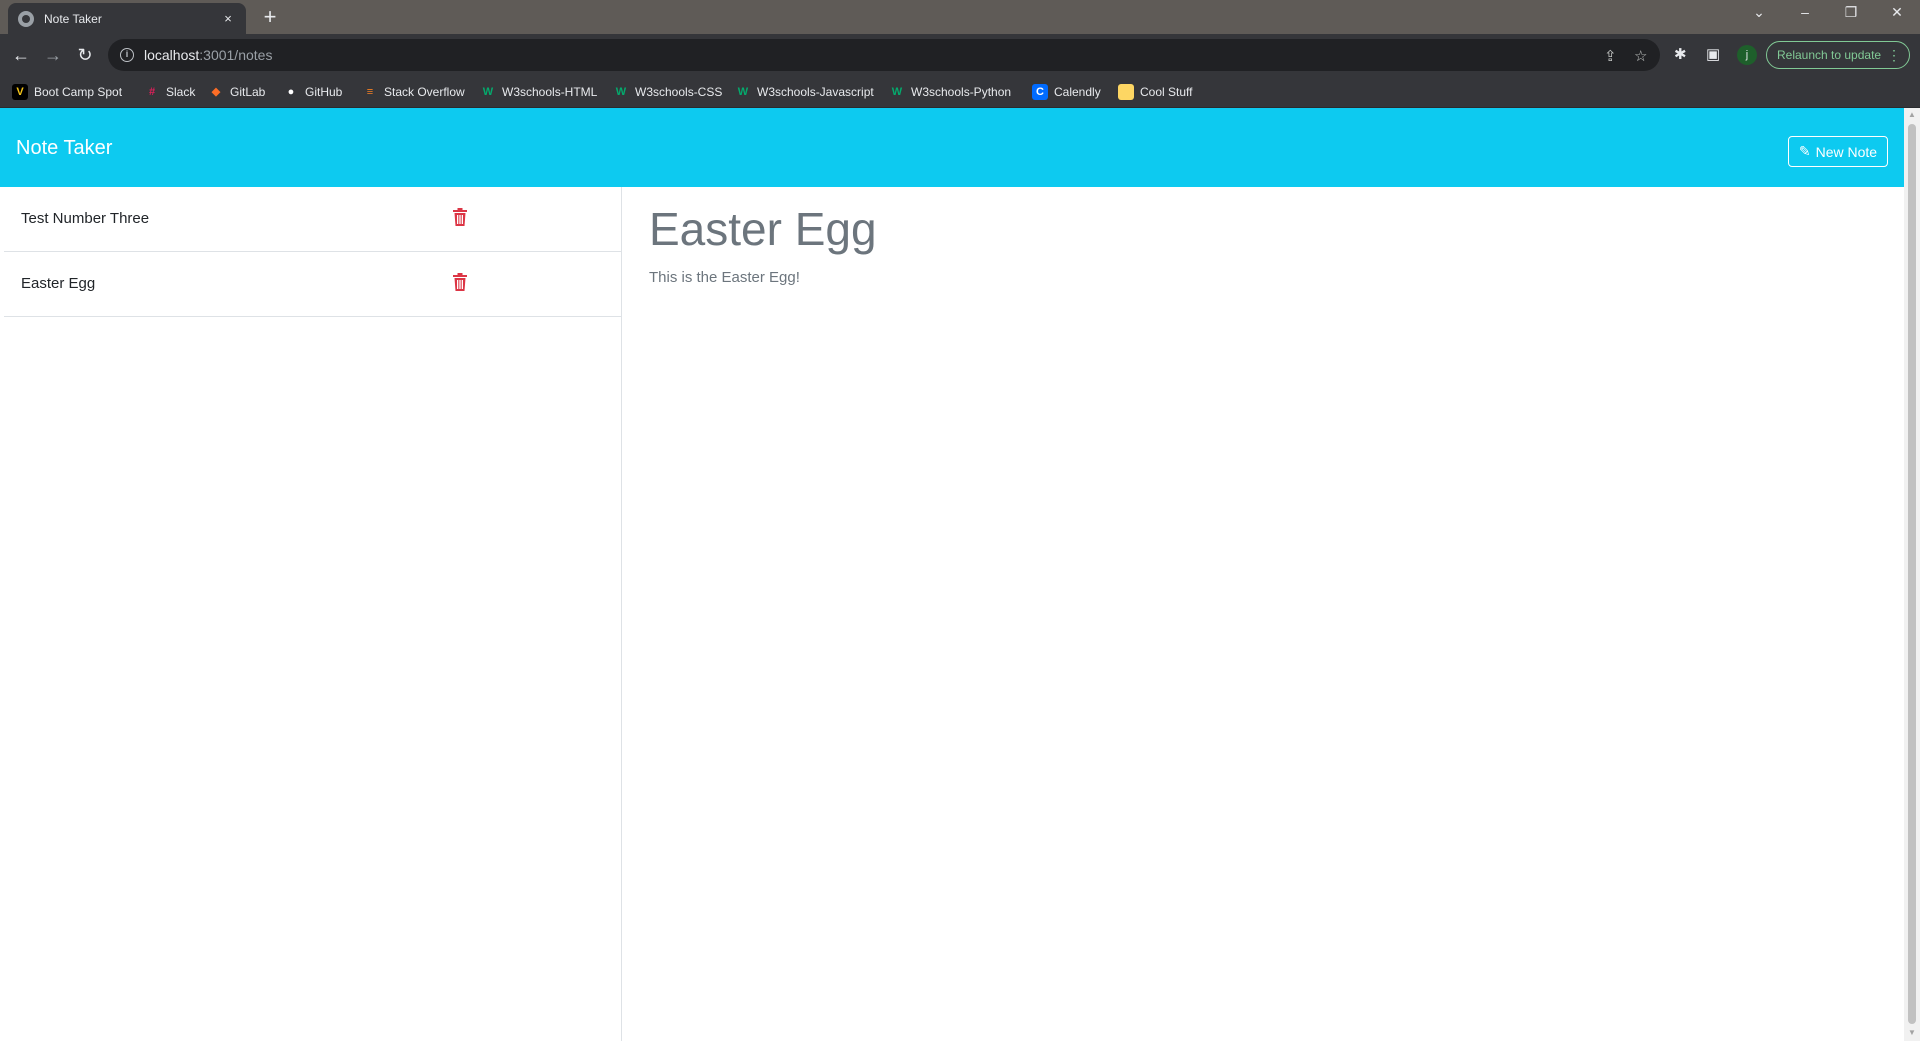 The height and width of the screenshot is (1041, 1920). I want to click on bookmark-item: ◆ GitLab, so click(237, 92).